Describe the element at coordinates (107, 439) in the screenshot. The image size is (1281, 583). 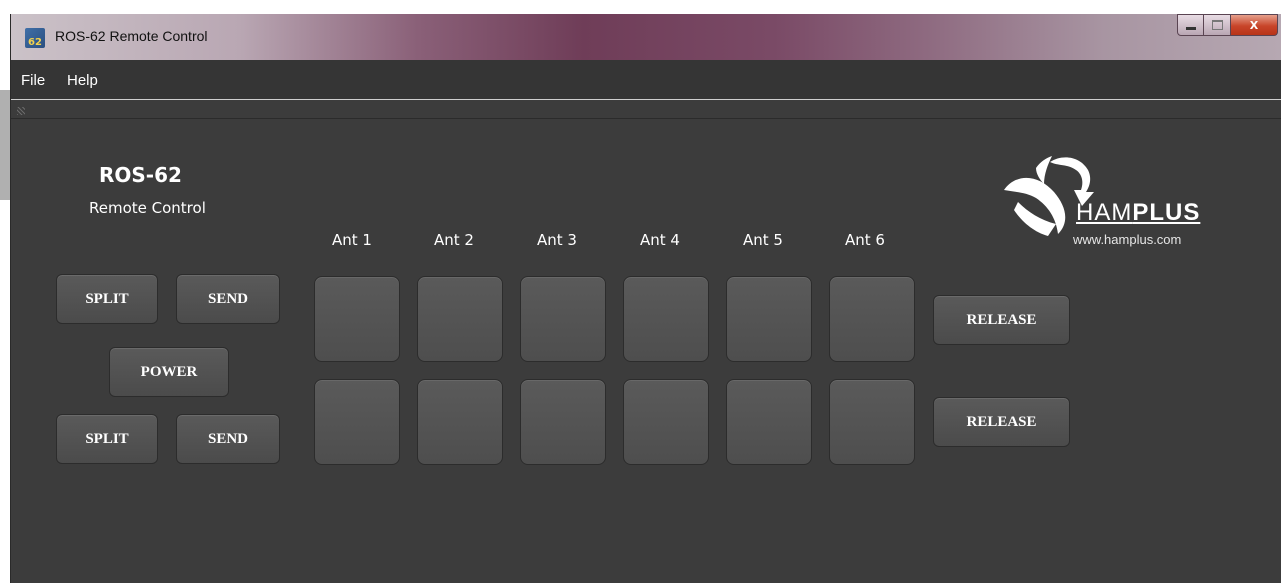
I see `split-button-bottom: SPLIT` at that location.